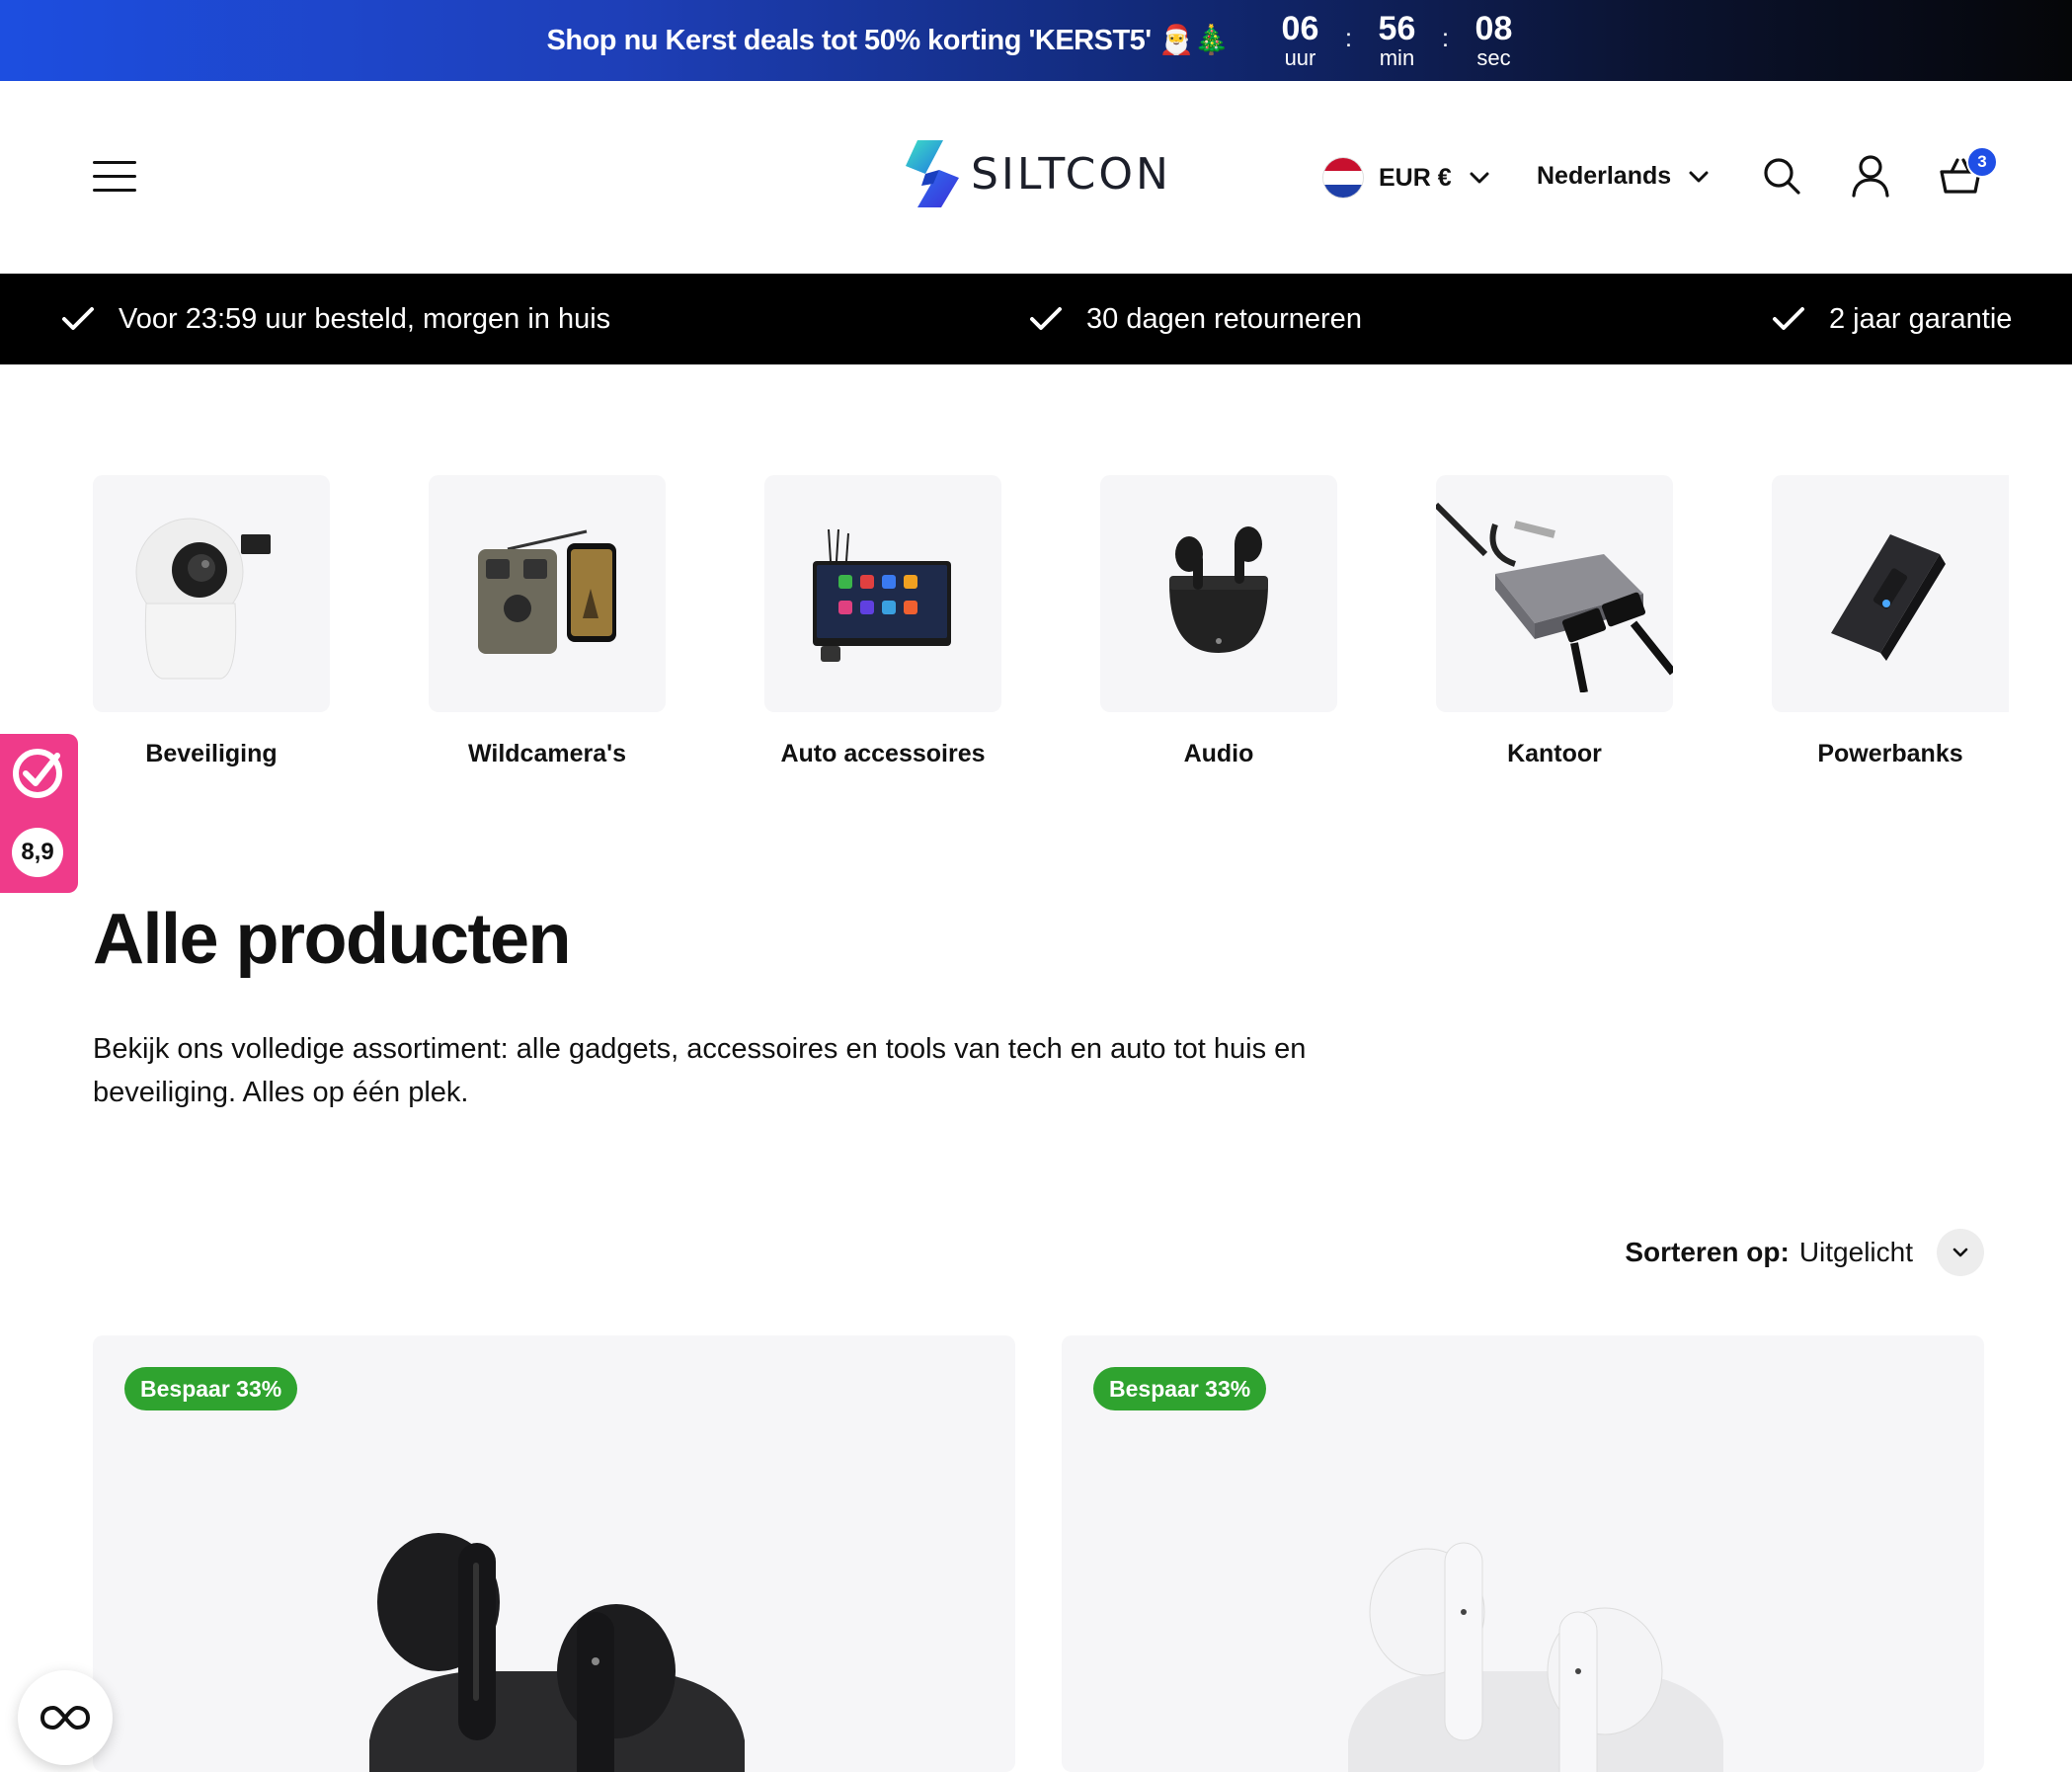 Image resolution: width=2072 pixels, height=1772 pixels. I want to click on category-powerbanks: Powerbanks, so click(1890, 621).